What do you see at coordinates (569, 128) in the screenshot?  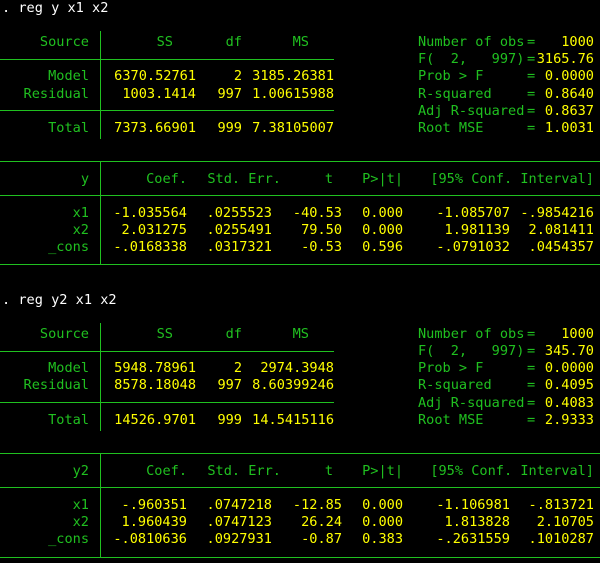 I see `stat-value: 1.0031` at bounding box center [569, 128].